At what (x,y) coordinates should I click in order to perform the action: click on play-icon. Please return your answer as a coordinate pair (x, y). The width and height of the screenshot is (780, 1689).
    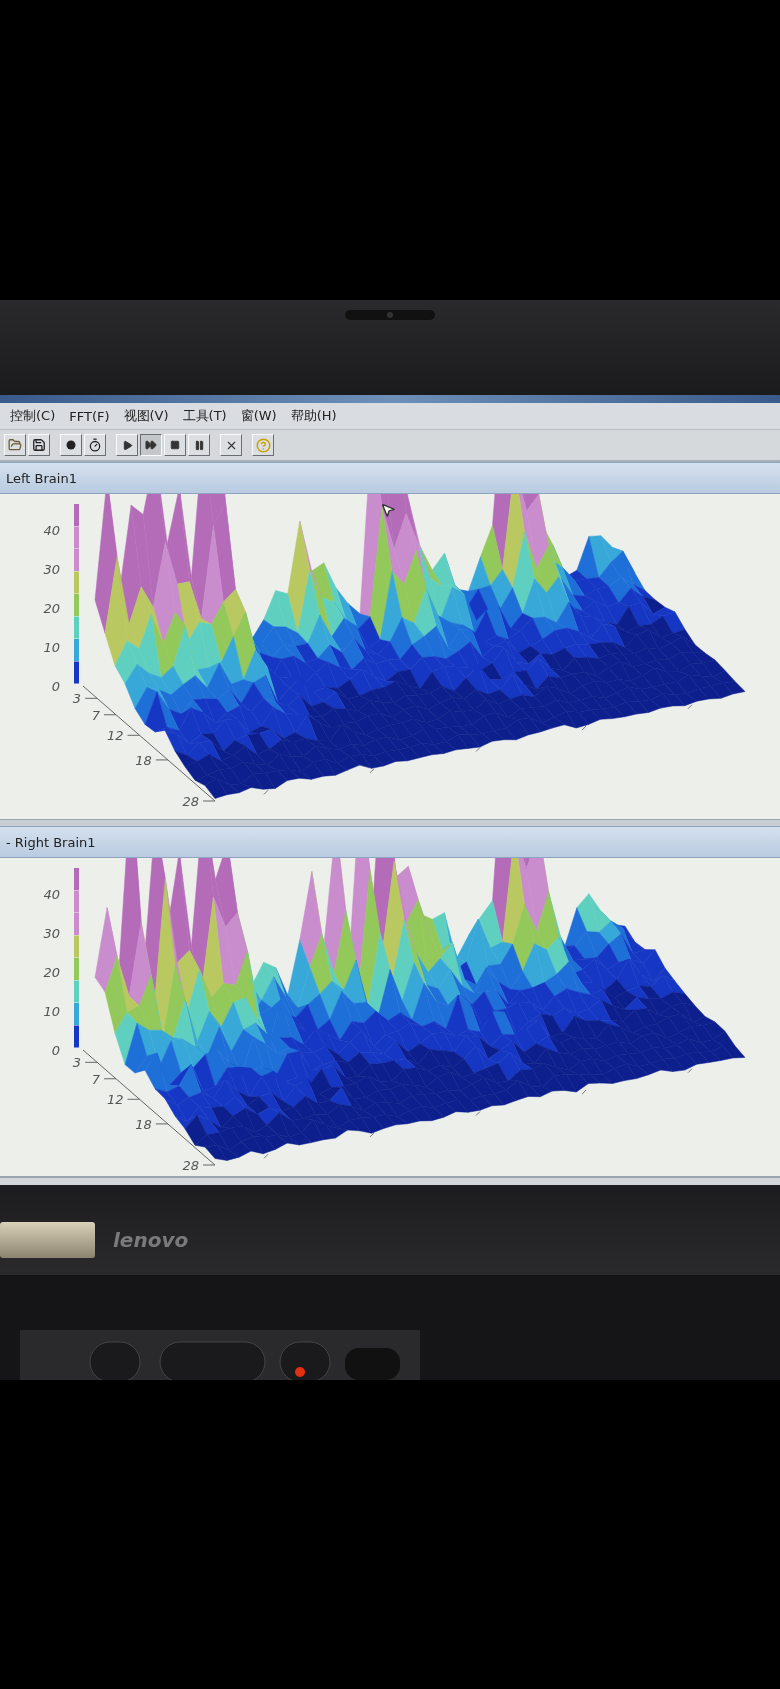
    Looking at the image, I should click on (127, 445).